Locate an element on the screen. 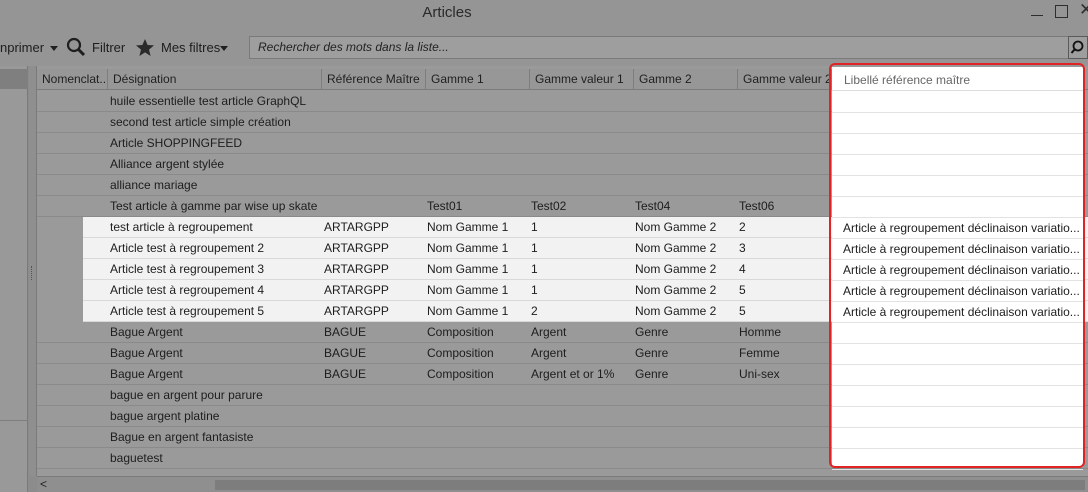 The width and height of the screenshot is (1088, 492). cell-designation: bague en argent pour parure is located at coordinates (186, 395).